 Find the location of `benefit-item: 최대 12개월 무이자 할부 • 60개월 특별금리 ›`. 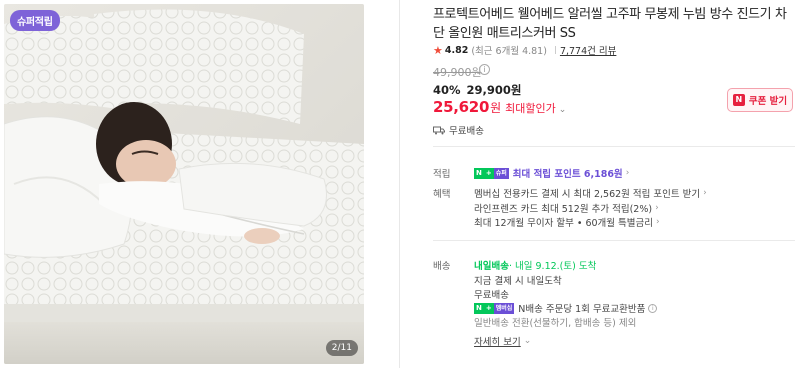

benefit-item: 최대 12개월 무이자 할부 • 60개월 특별금리 › is located at coordinates (567, 222).